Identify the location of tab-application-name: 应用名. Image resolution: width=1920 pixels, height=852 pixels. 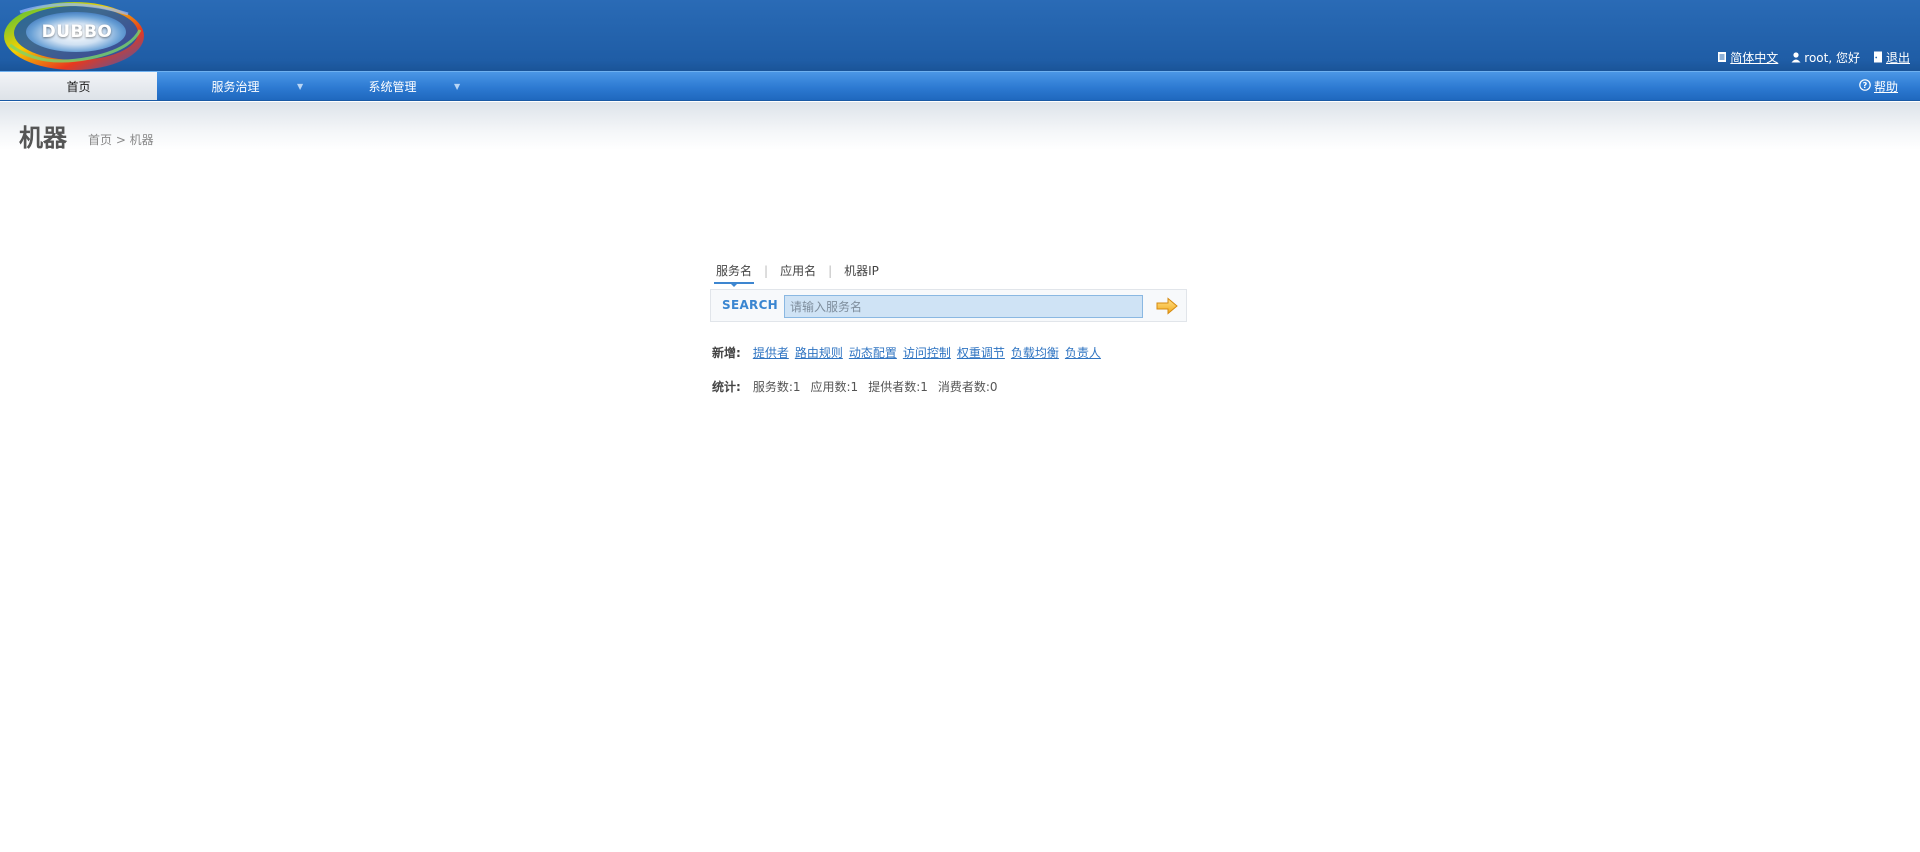
(798, 270).